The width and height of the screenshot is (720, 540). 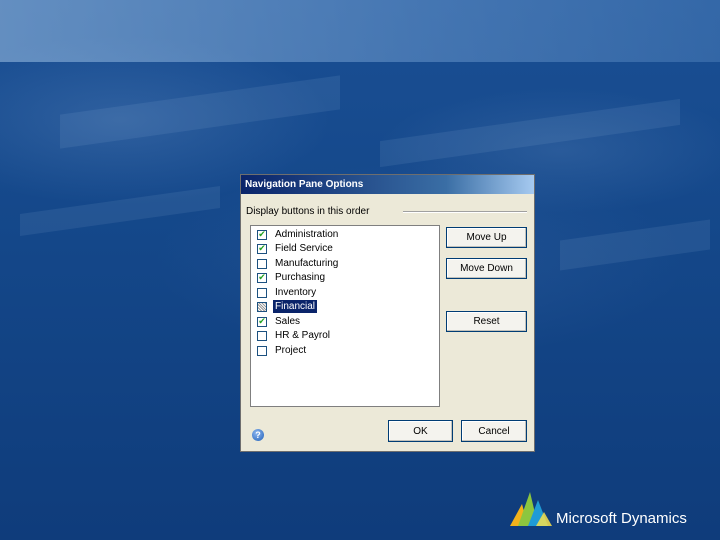 I want to click on microsoft-dynamics-logo: Microsoft Dynamics, so click(x=610, y=509).